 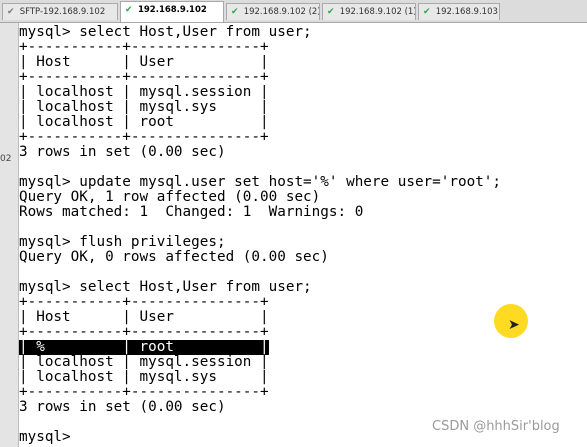 I want to click on terminal-line: mysql> flush privileges;, so click(x=122, y=242).